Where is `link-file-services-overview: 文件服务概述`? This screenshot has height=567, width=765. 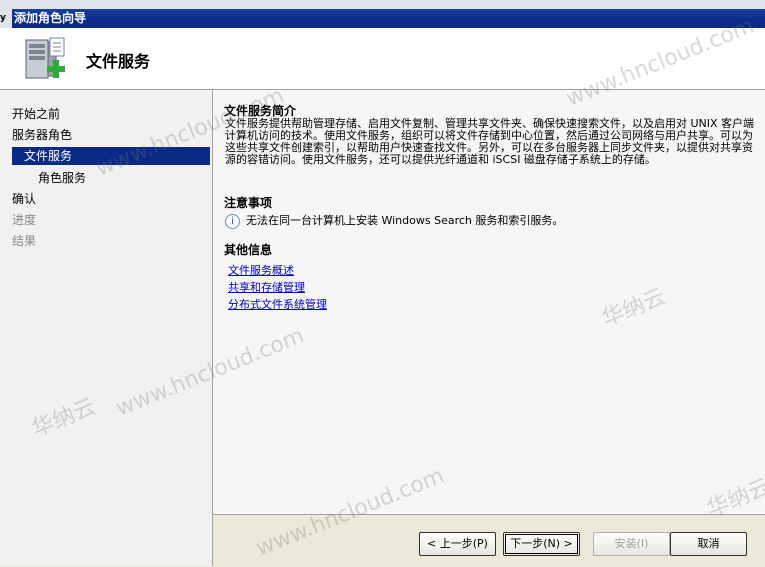
link-file-services-overview: 文件服务概述 is located at coordinates (261, 270).